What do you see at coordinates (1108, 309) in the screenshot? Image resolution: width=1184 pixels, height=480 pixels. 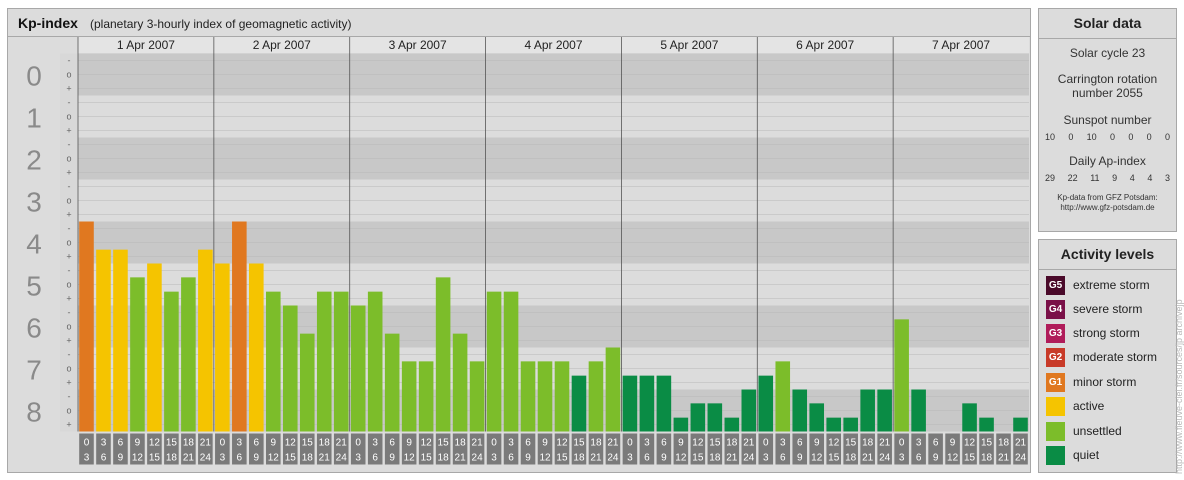 I see `legend-label: severe storm` at bounding box center [1108, 309].